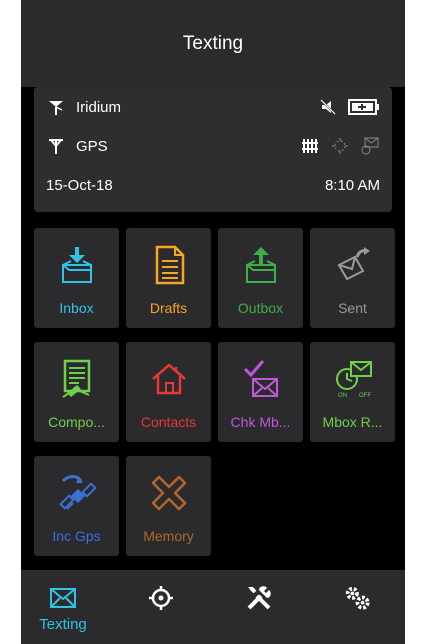 The image size is (426, 644). What do you see at coordinates (77, 493) in the screenshot?
I see `satellite-icon` at bounding box center [77, 493].